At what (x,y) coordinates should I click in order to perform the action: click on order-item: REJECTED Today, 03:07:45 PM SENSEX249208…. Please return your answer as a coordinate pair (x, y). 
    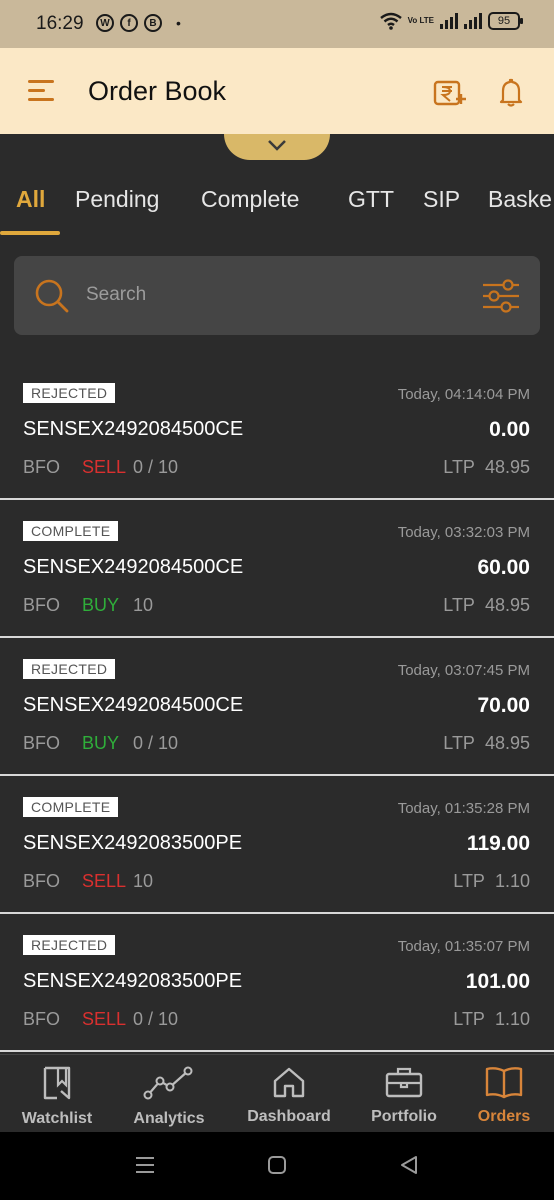
    Looking at the image, I should click on (277, 707).